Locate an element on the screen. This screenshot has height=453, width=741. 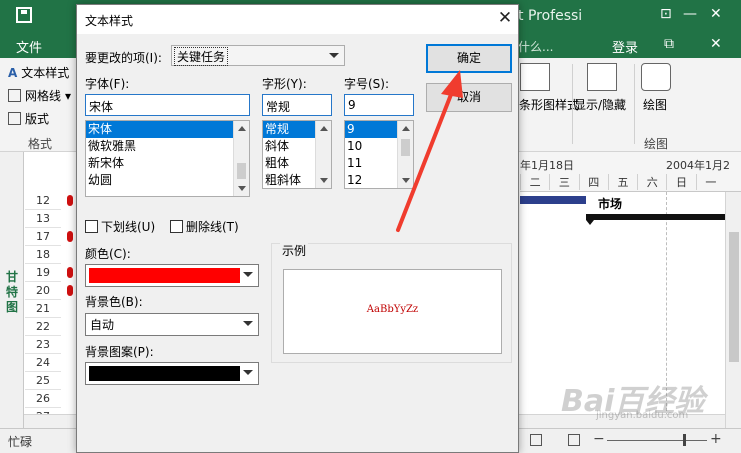
layout-command: 版式 is located at coordinates (28, 118).